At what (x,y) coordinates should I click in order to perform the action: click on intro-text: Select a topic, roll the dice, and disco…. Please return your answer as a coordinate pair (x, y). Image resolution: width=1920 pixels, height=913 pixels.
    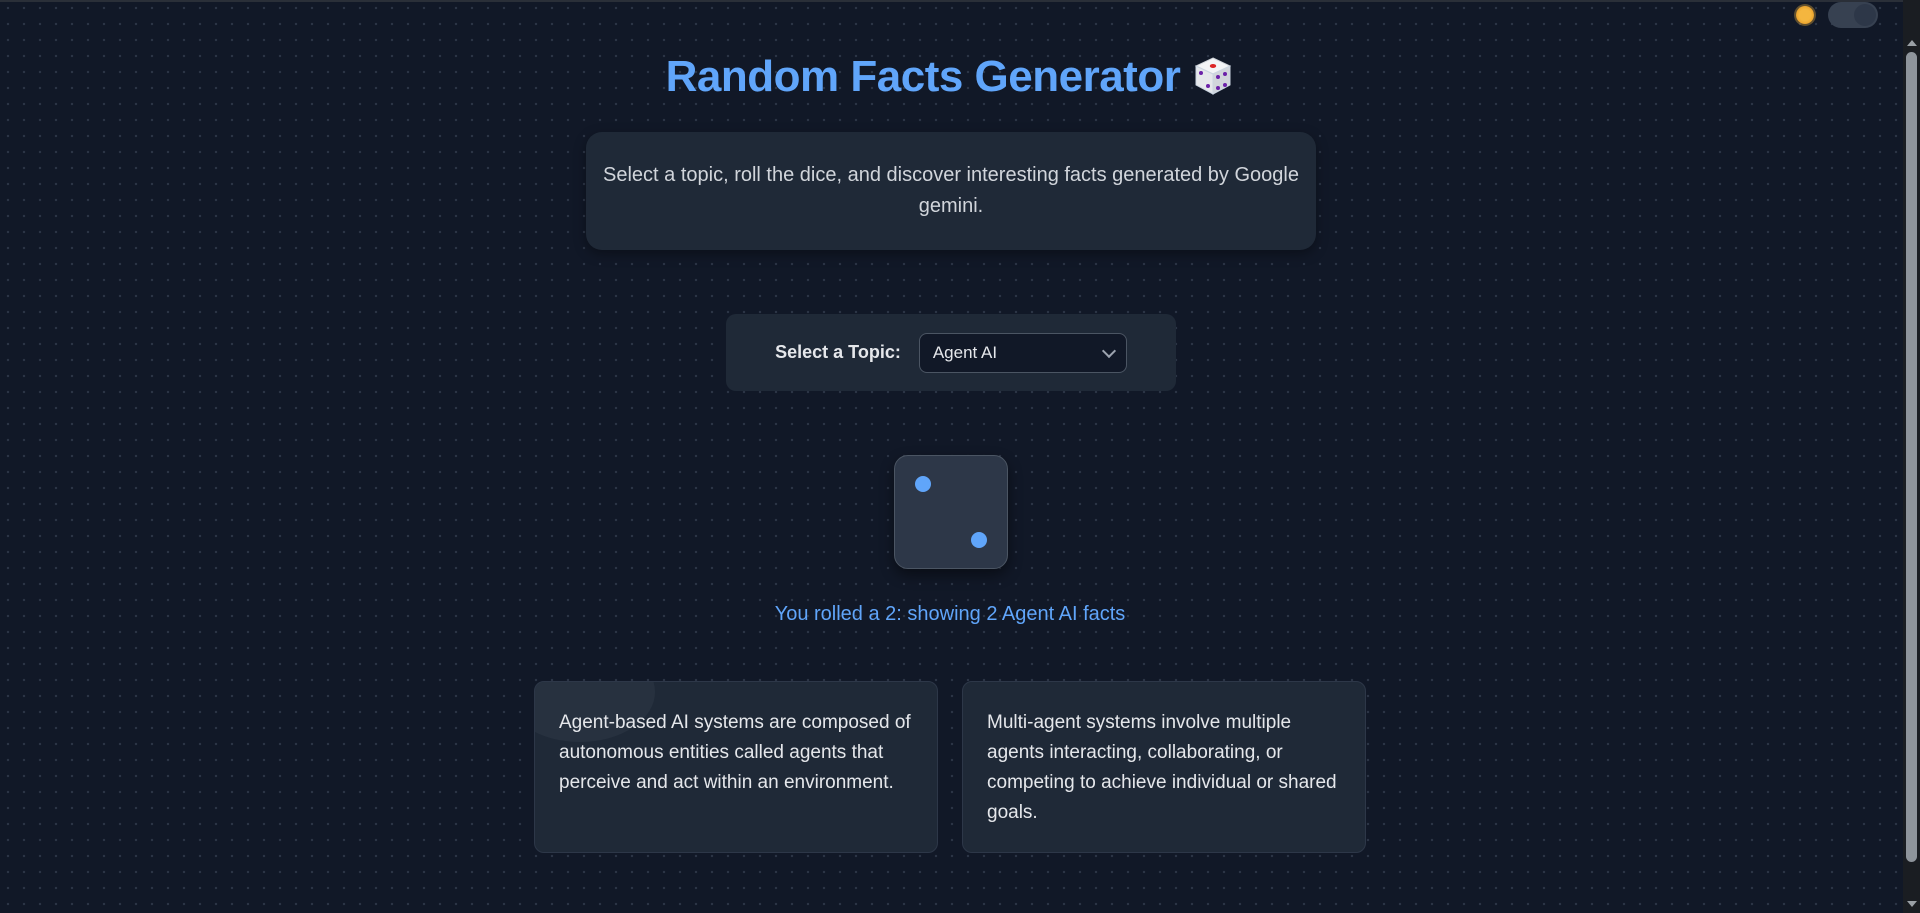
    Looking at the image, I should click on (951, 190).